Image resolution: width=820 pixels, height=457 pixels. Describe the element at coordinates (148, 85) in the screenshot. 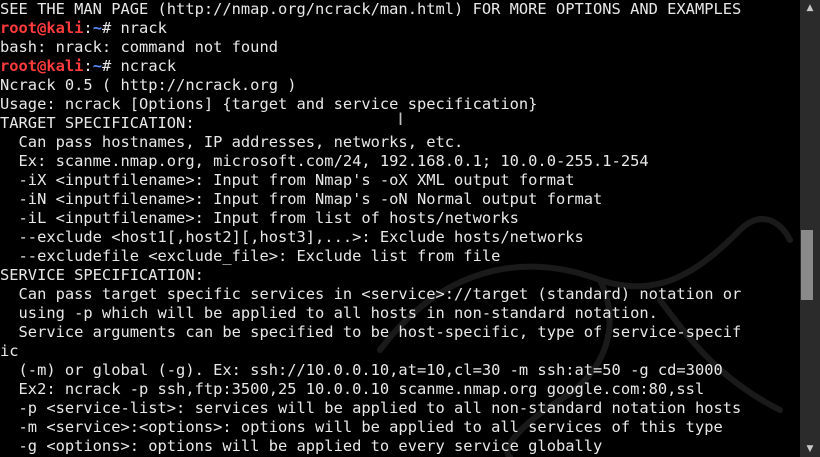

I see `output-line: Ncrack 0.5 ( http://ncrack.org )` at that location.